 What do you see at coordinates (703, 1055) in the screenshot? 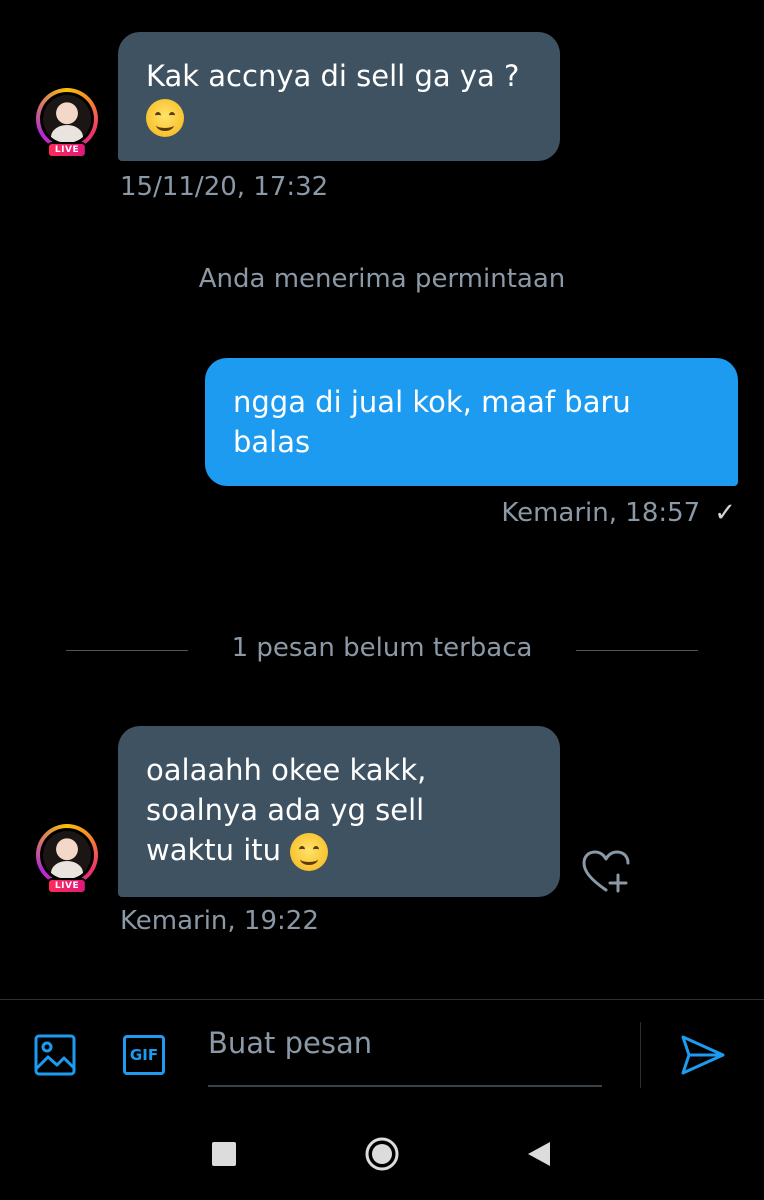
I see `send-icon` at bounding box center [703, 1055].